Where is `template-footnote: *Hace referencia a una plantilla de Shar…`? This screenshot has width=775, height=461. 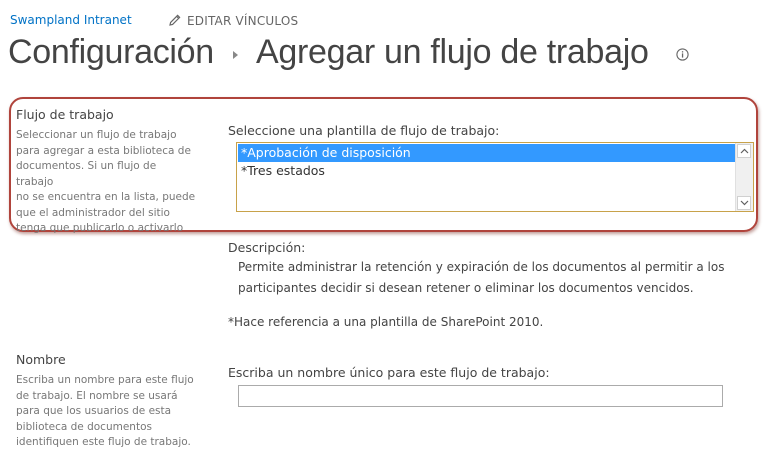
template-footnote: *Hace referencia a una plantilla de Shar… is located at coordinates (386, 322).